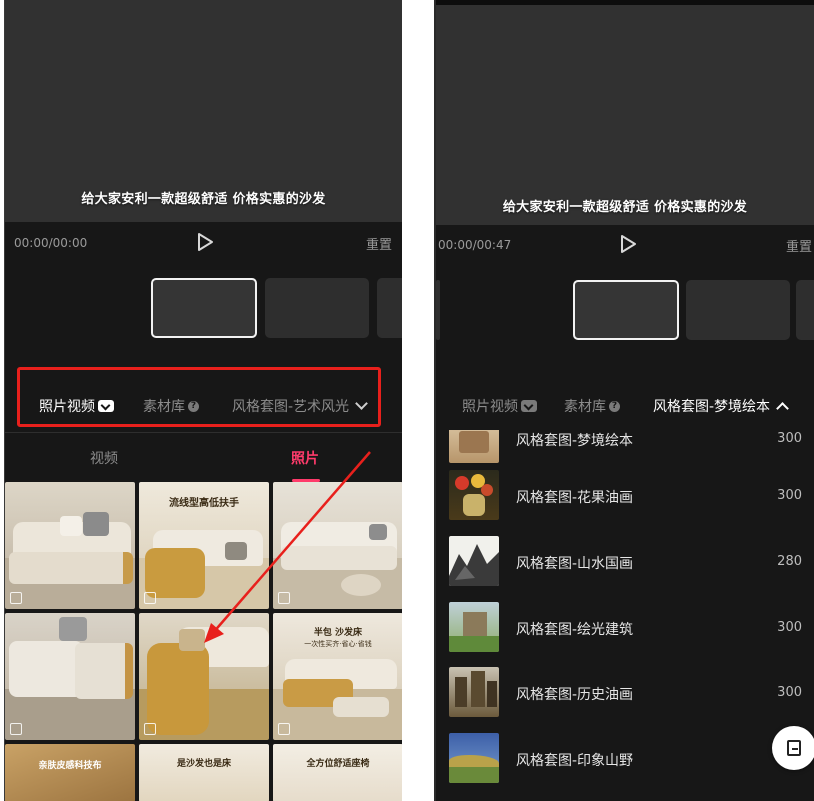  What do you see at coordinates (337, 676) in the screenshot?
I see `photo-tile: 半包 沙发床 一次性买齐·省心·省钱` at bounding box center [337, 676].